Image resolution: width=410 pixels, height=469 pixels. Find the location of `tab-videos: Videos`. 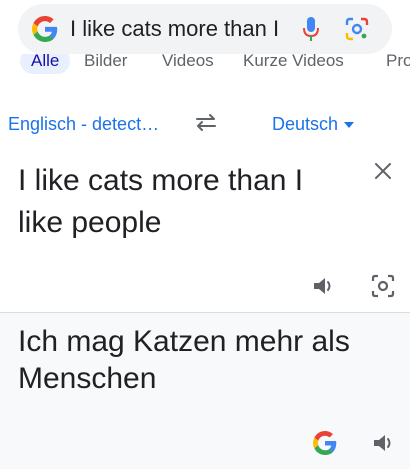

tab-videos: Videos is located at coordinates (188, 64).